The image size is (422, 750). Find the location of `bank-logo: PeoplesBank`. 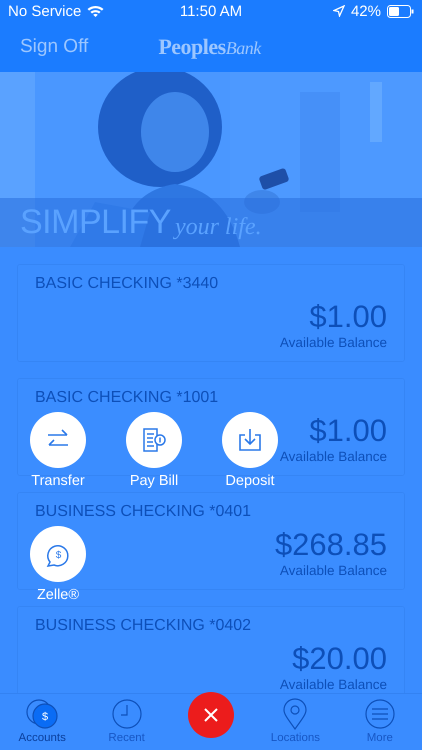

bank-logo: PeoplesBank is located at coordinates (209, 47).